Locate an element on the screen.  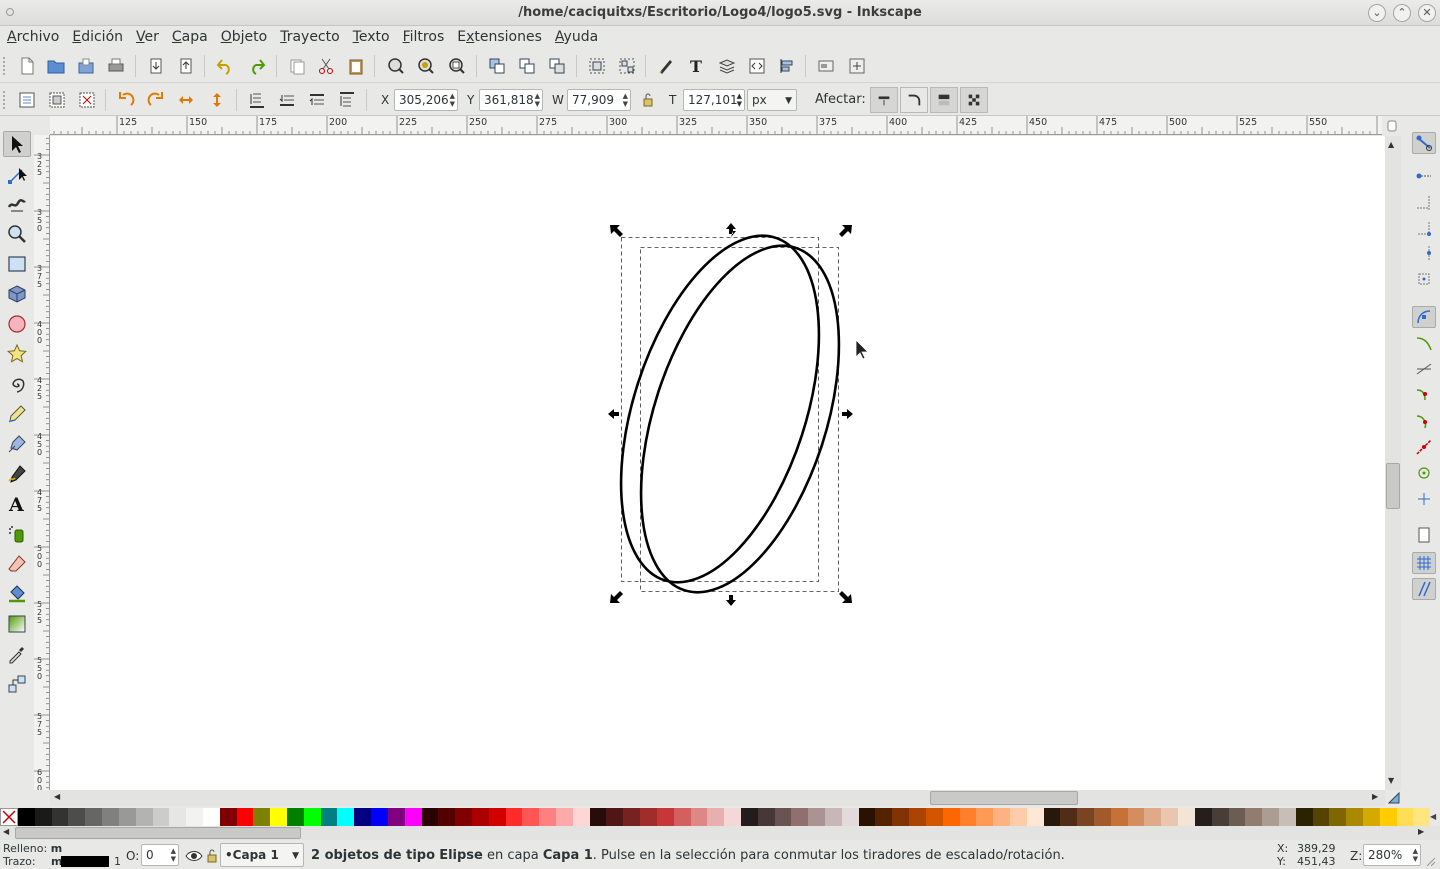
menu-capa: Capa is located at coordinates (190, 37).